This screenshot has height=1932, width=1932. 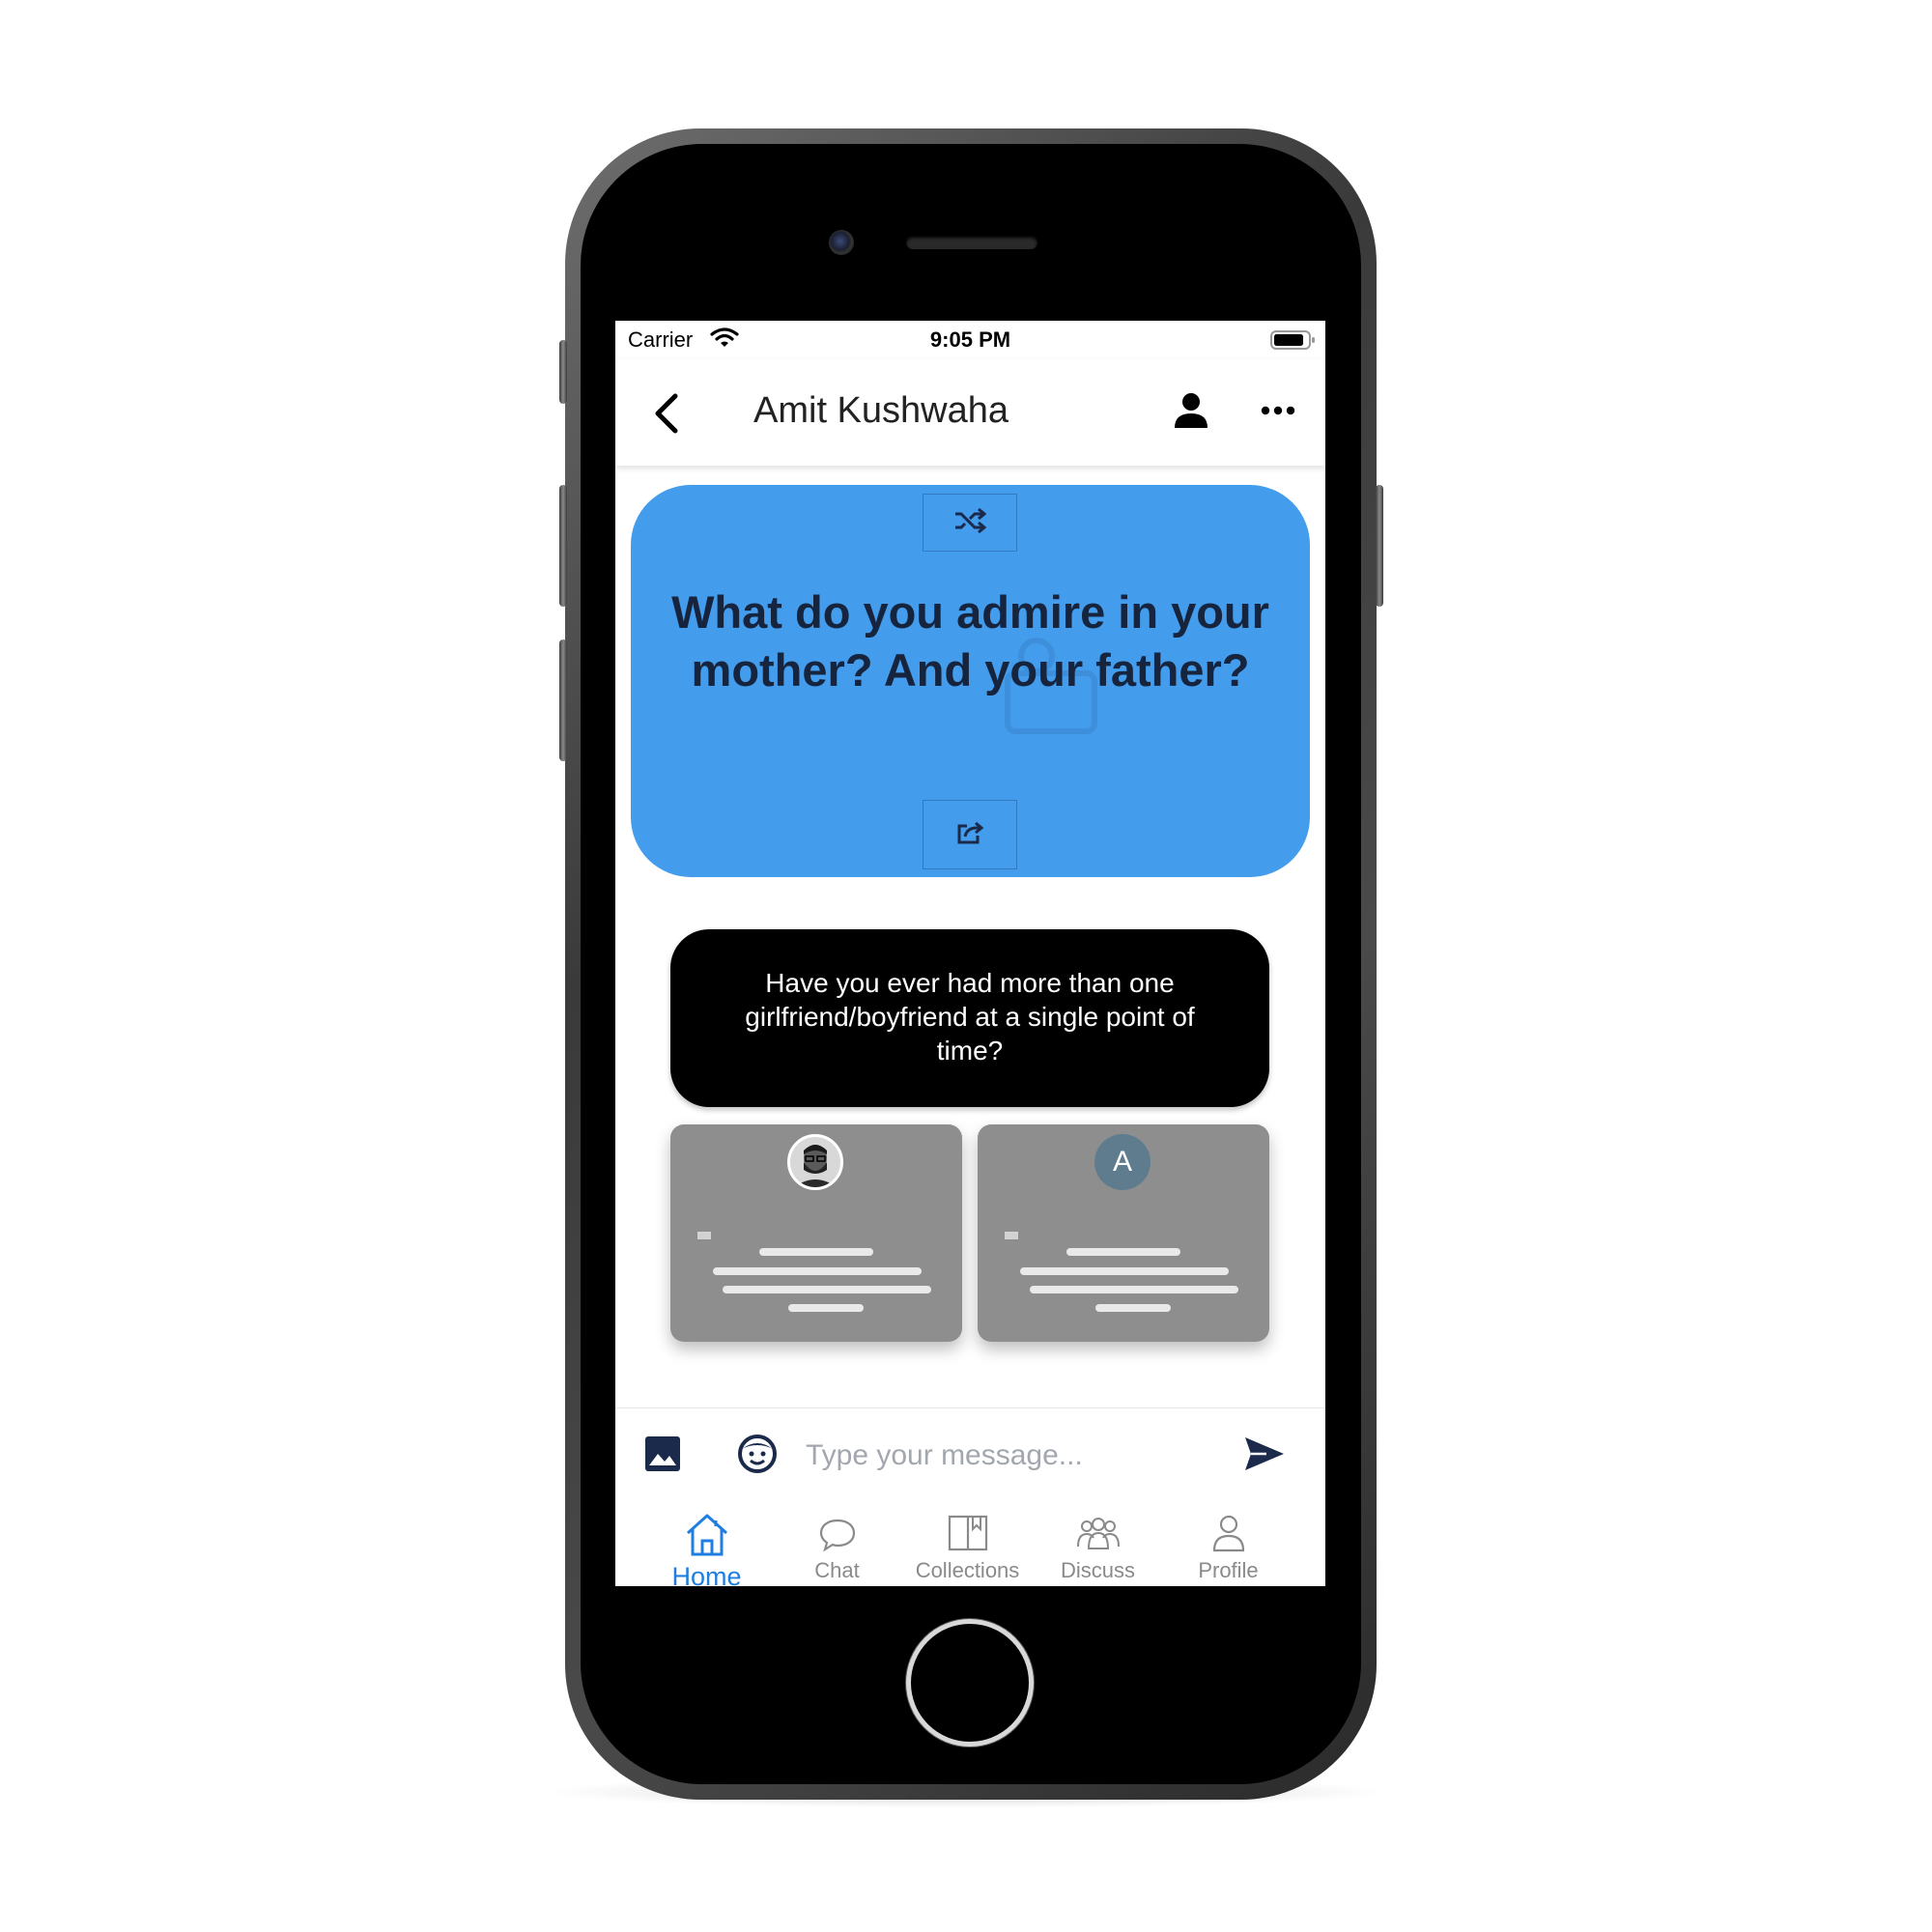 I want to click on back-arrow-icon, so click(x=666, y=416).